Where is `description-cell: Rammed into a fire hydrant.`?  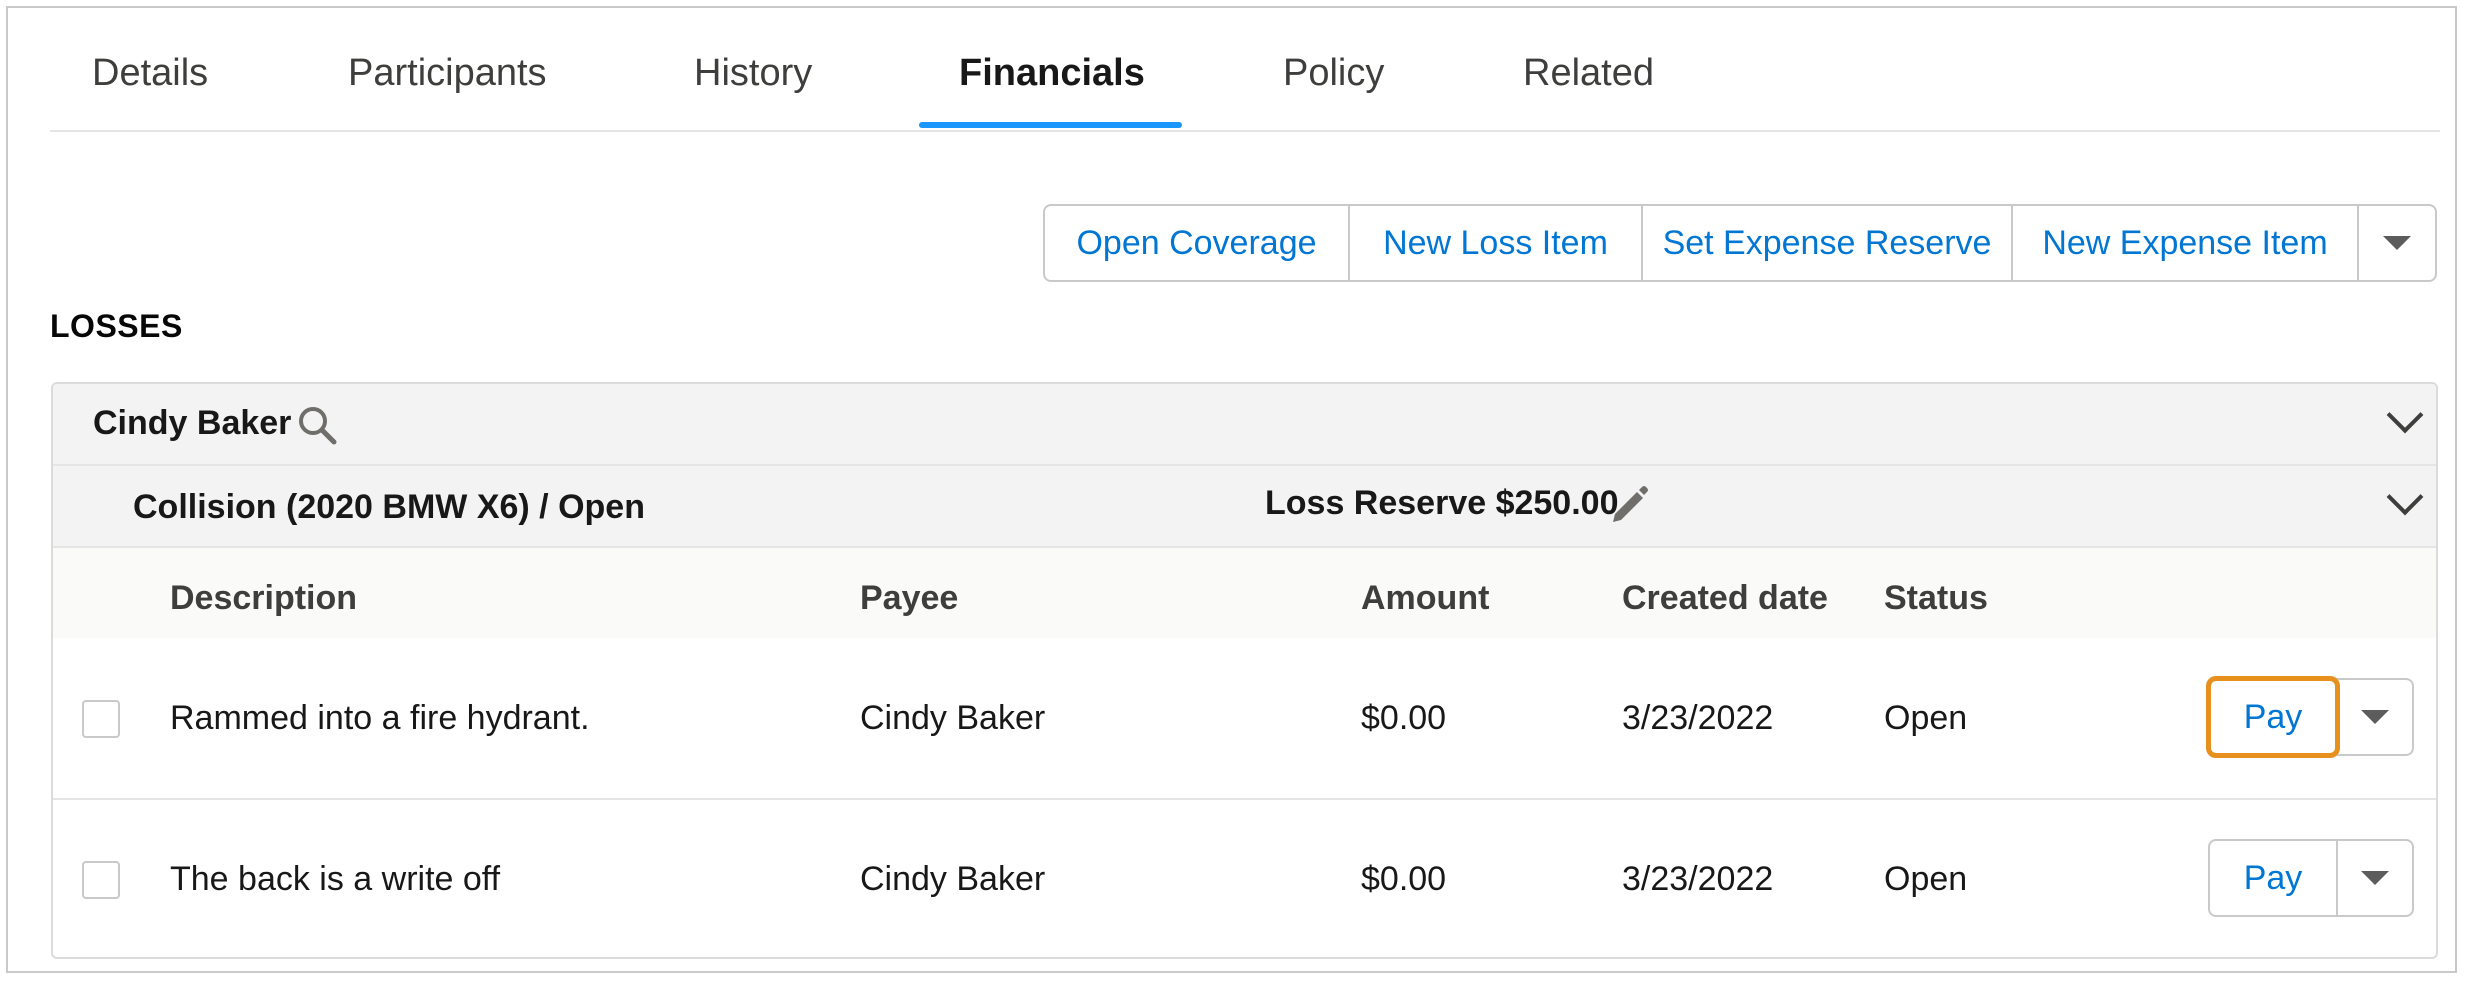
description-cell: Rammed into a fire hydrant. is located at coordinates (380, 717).